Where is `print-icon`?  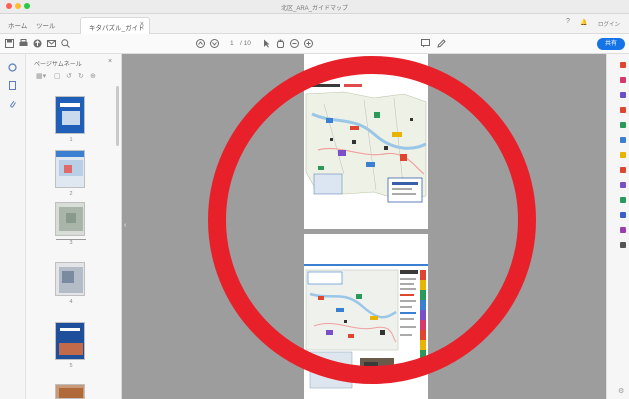 print-icon is located at coordinates (23, 43).